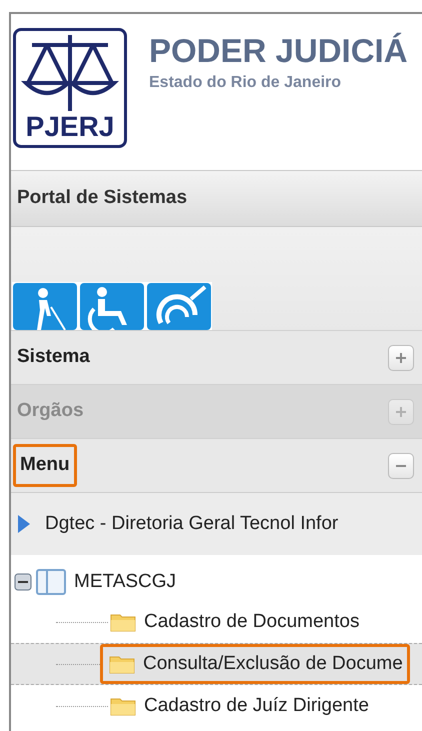  I want to click on play-arrow-icon, so click(24, 524).